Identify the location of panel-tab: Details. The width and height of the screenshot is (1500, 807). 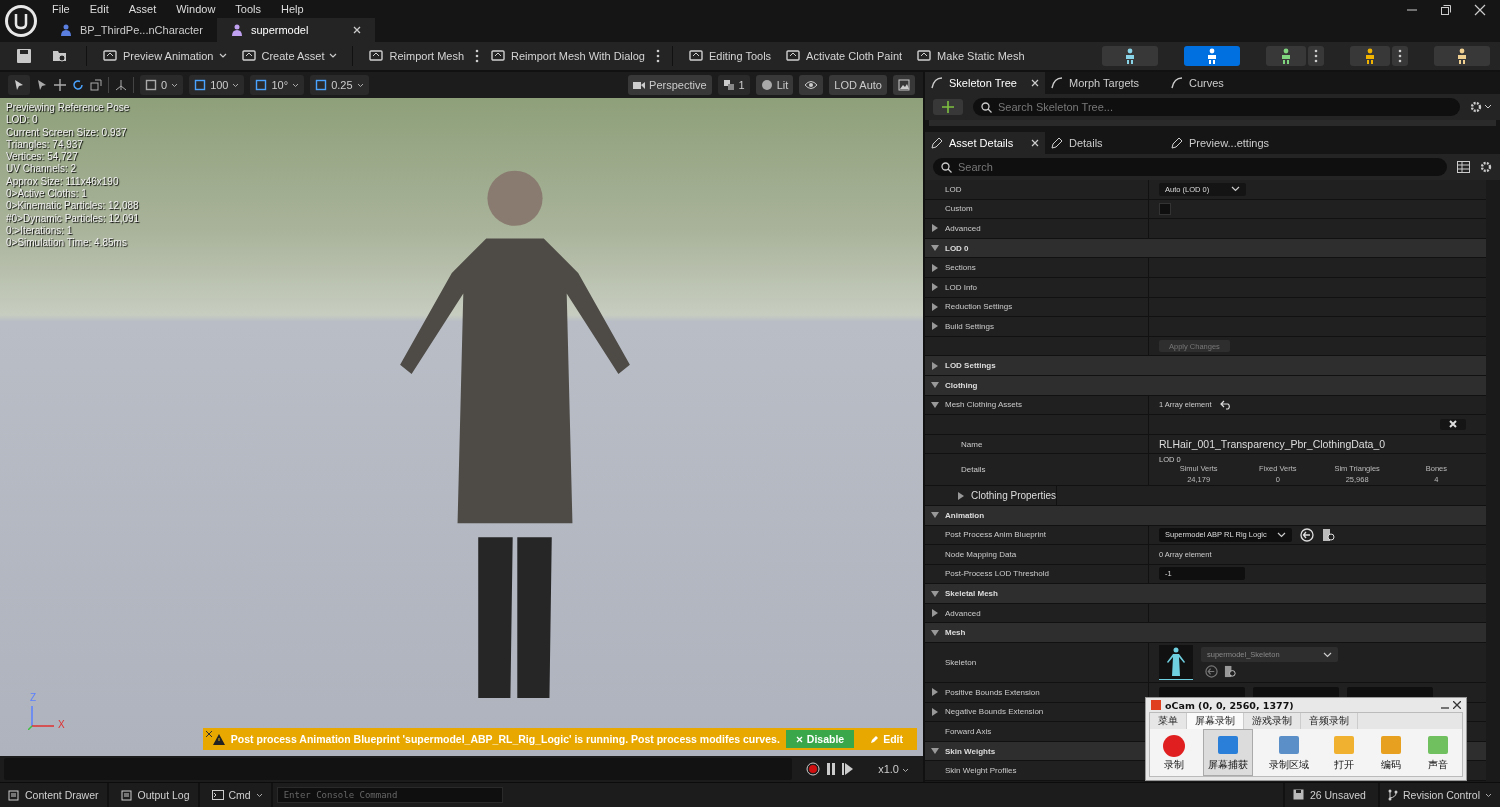
(1105, 143).